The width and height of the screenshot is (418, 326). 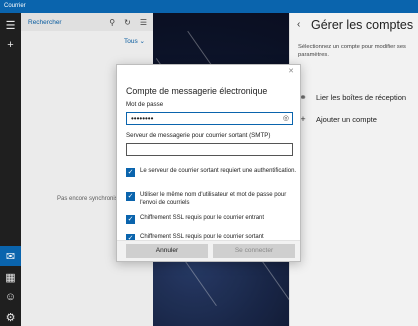 What do you see at coordinates (10, 316) in the screenshot?
I see `settings-gear-icon: ⚙` at bounding box center [10, 316].